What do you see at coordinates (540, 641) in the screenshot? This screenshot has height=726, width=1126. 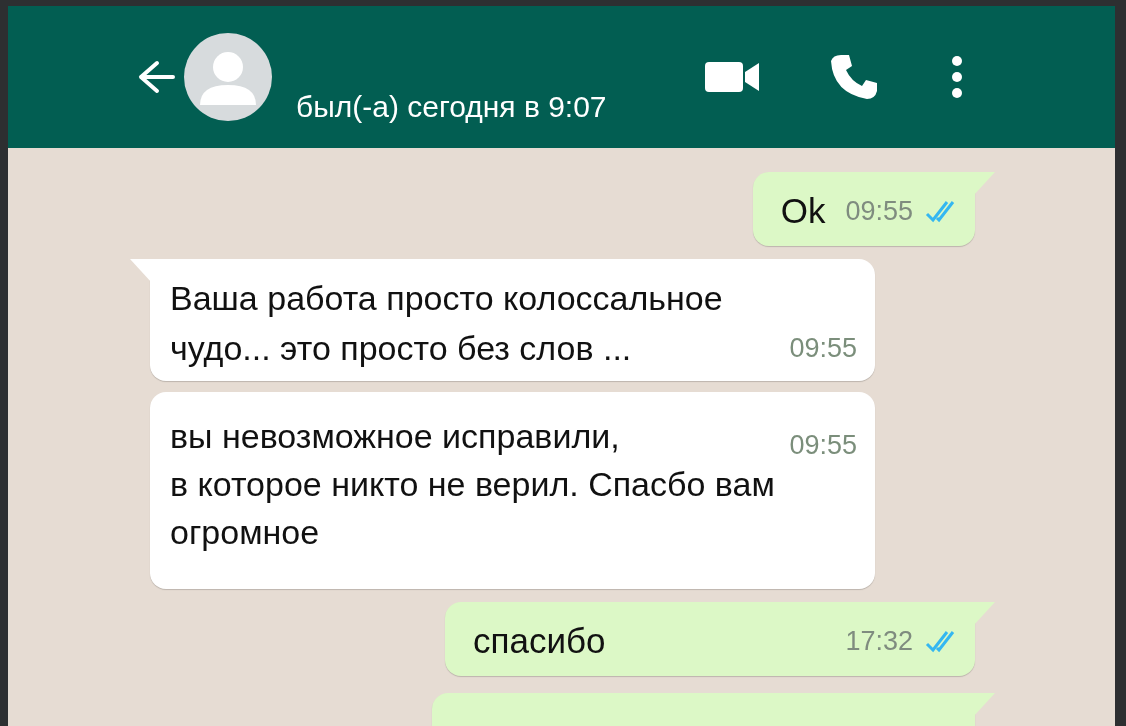 I see `message-text: спасибо` at bounding box center [540, 641].